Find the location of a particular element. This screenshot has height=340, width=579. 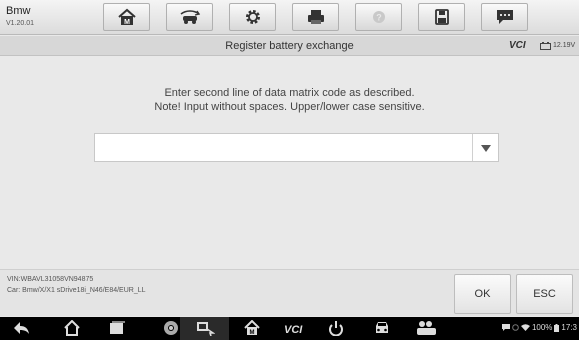

home-icon: M is located at coordinates (126, 17).